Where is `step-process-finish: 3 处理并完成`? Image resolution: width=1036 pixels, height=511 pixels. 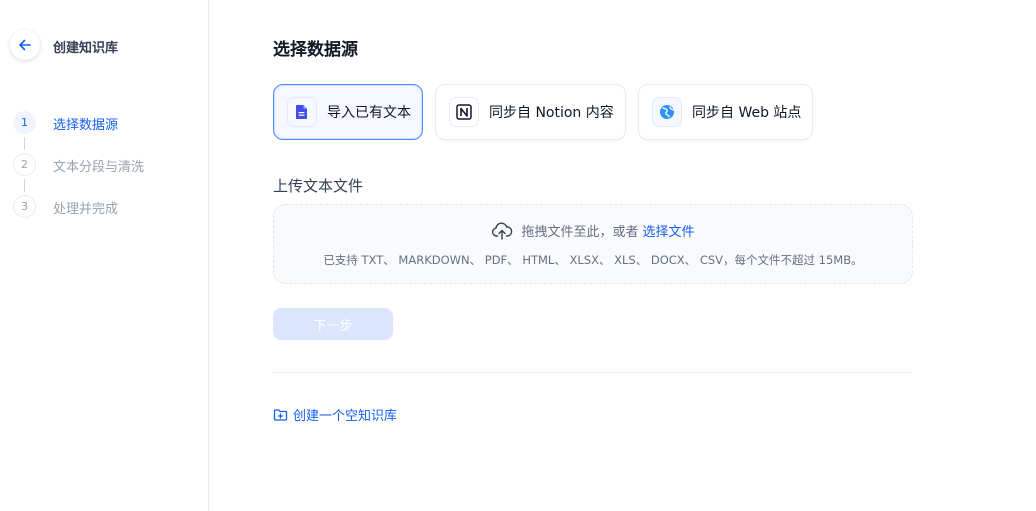 step-process-finish: 3 处理并完成 is located at coordinates (78, 216).